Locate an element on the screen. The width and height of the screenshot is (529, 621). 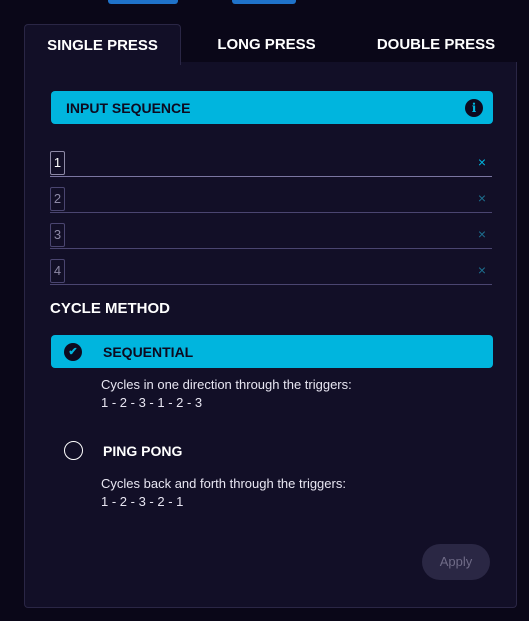
description-sequence: 1 - 2 - 3 - 1 - 2 - 3 is located at coordinates (152, 402).